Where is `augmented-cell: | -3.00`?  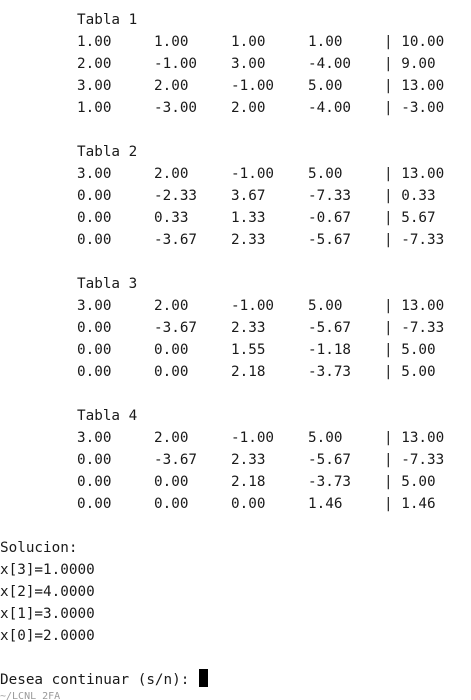
augmented-cell: | -3.00 is located at coordinates (414, 108).